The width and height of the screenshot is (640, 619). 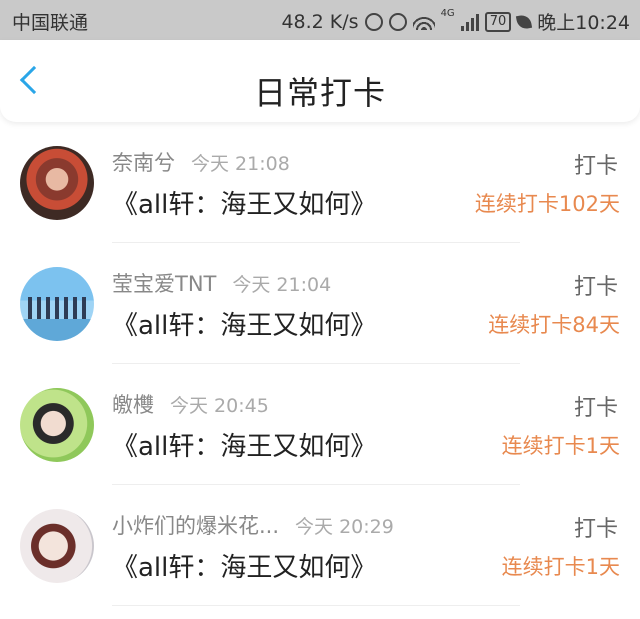 I want to click on status-bar: 中国联通 48.2 K/s 4G 70 晚上10:24, so click(x=320, y=20).